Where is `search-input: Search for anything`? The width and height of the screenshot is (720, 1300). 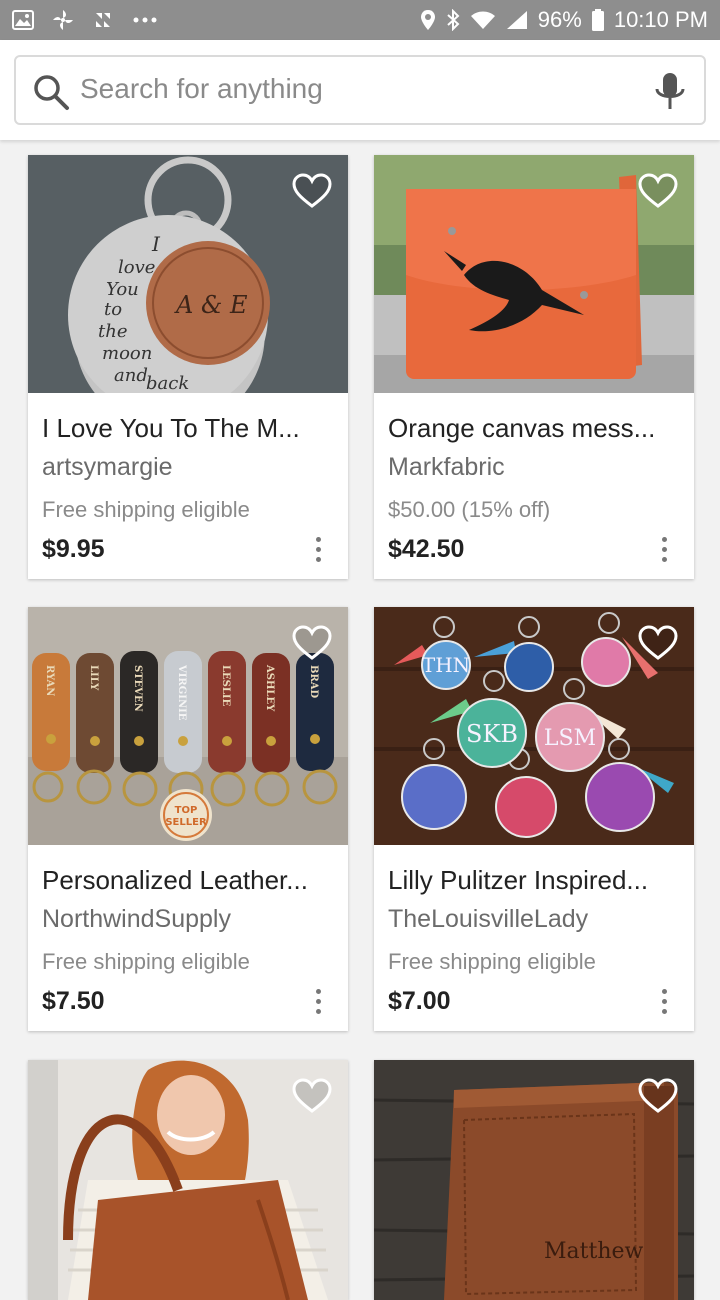 search-input: Search for anything is located at coordinates (360, 90).